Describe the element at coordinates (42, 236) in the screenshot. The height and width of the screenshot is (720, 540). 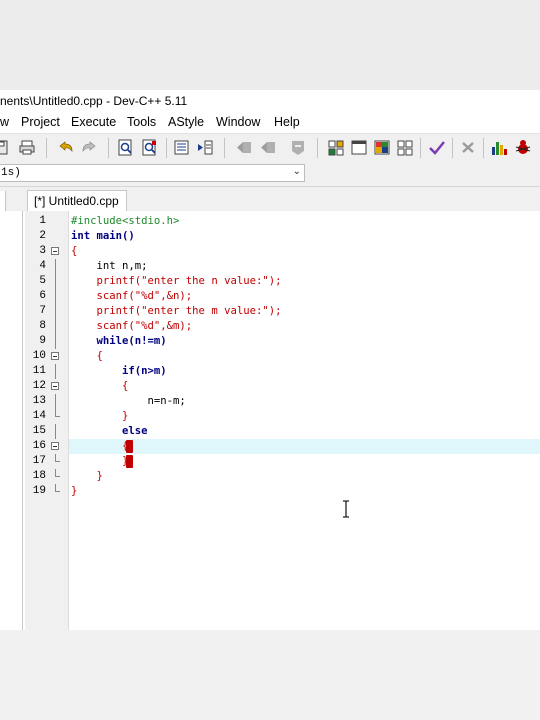
I see `line-number: 2` at that location.